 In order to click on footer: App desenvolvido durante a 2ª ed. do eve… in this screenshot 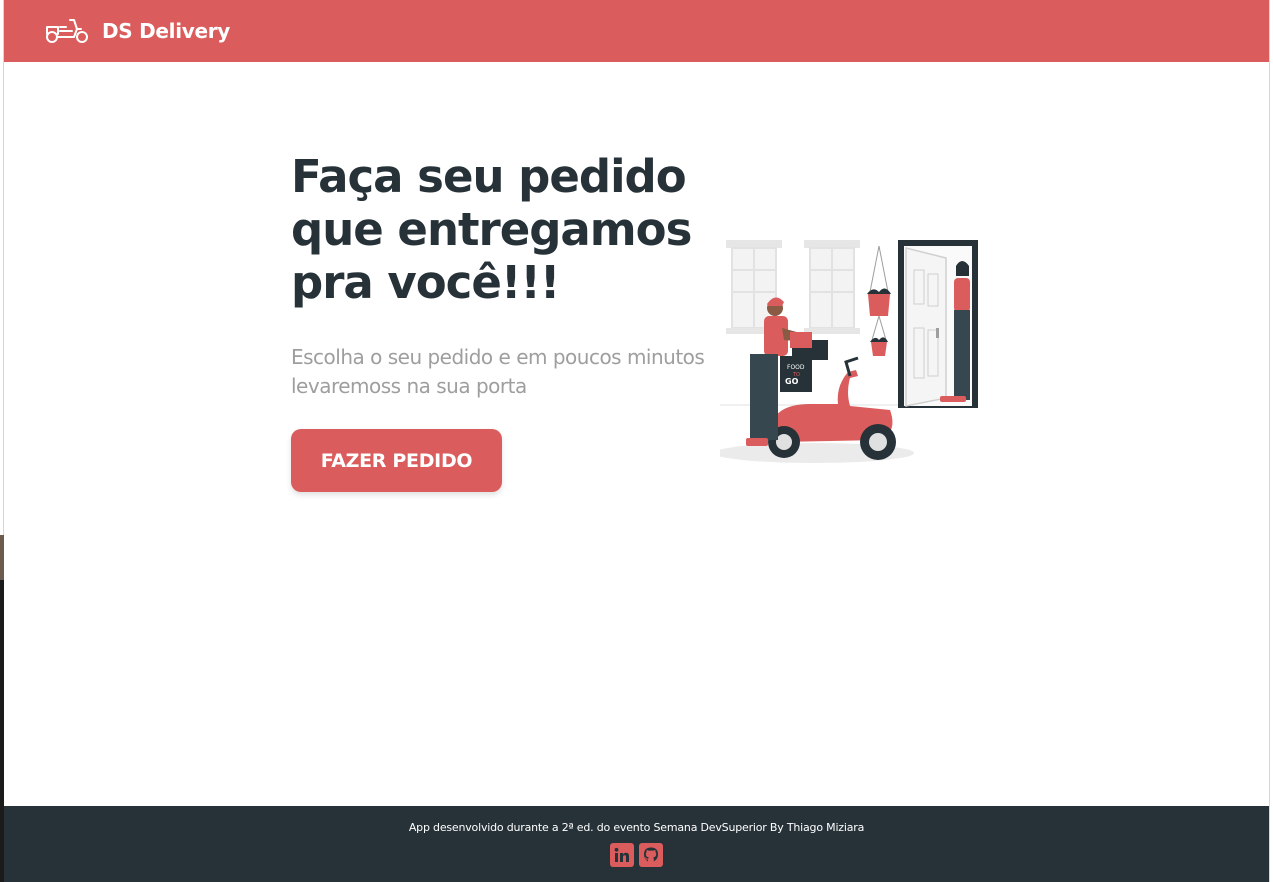, I will do `click(636, 844)`.